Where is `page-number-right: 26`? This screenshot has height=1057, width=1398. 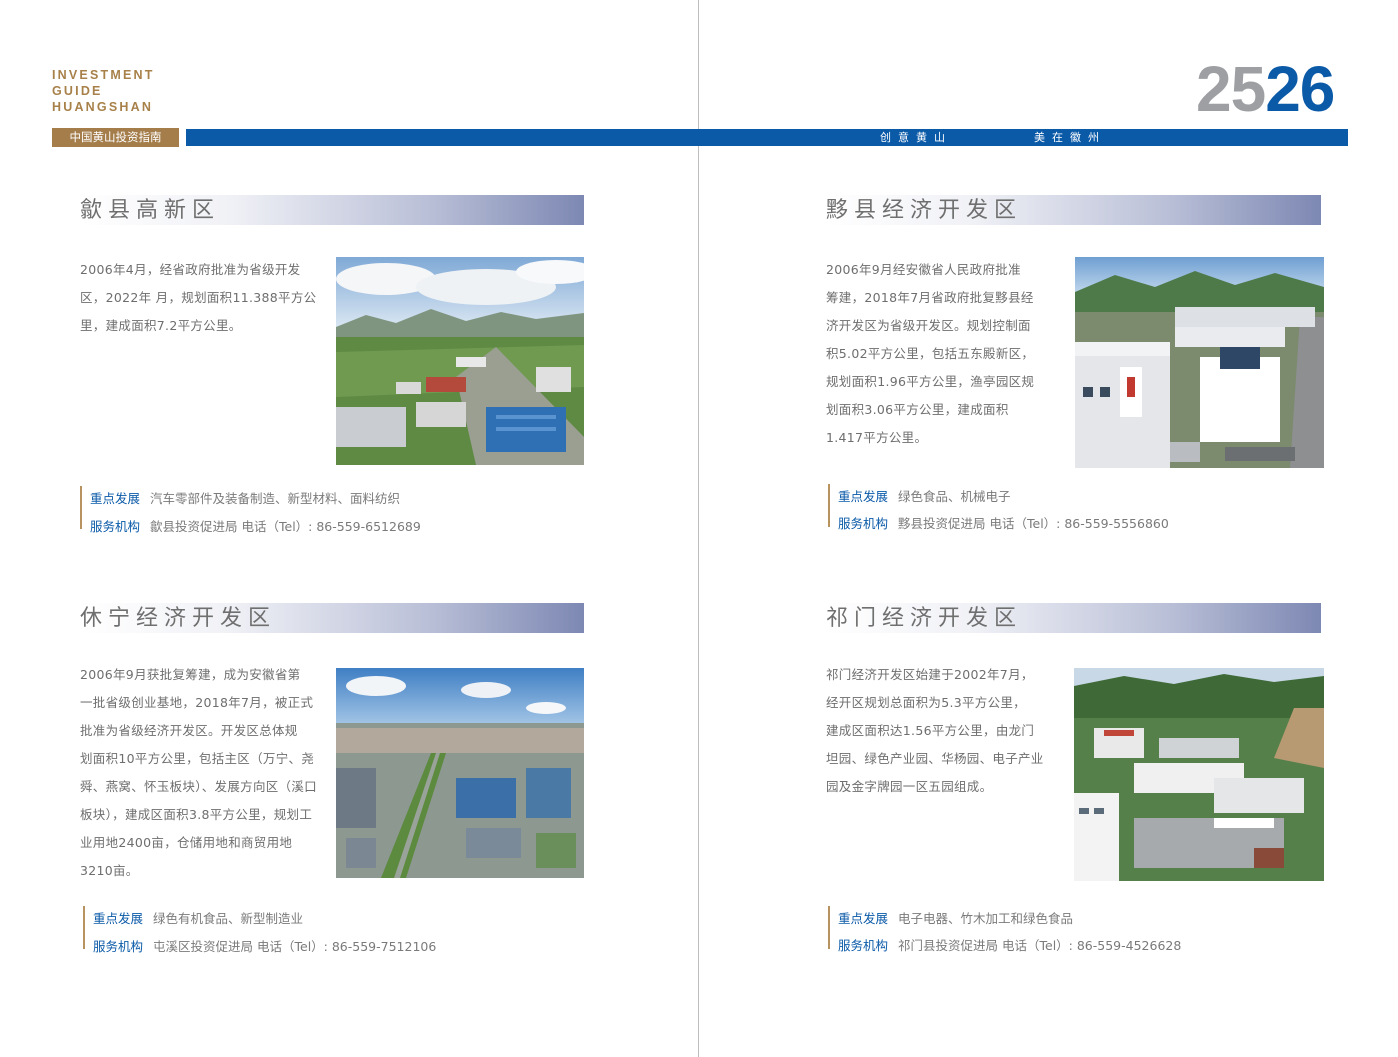 page-number-right: 26 is located at coordinates (1300, 89).